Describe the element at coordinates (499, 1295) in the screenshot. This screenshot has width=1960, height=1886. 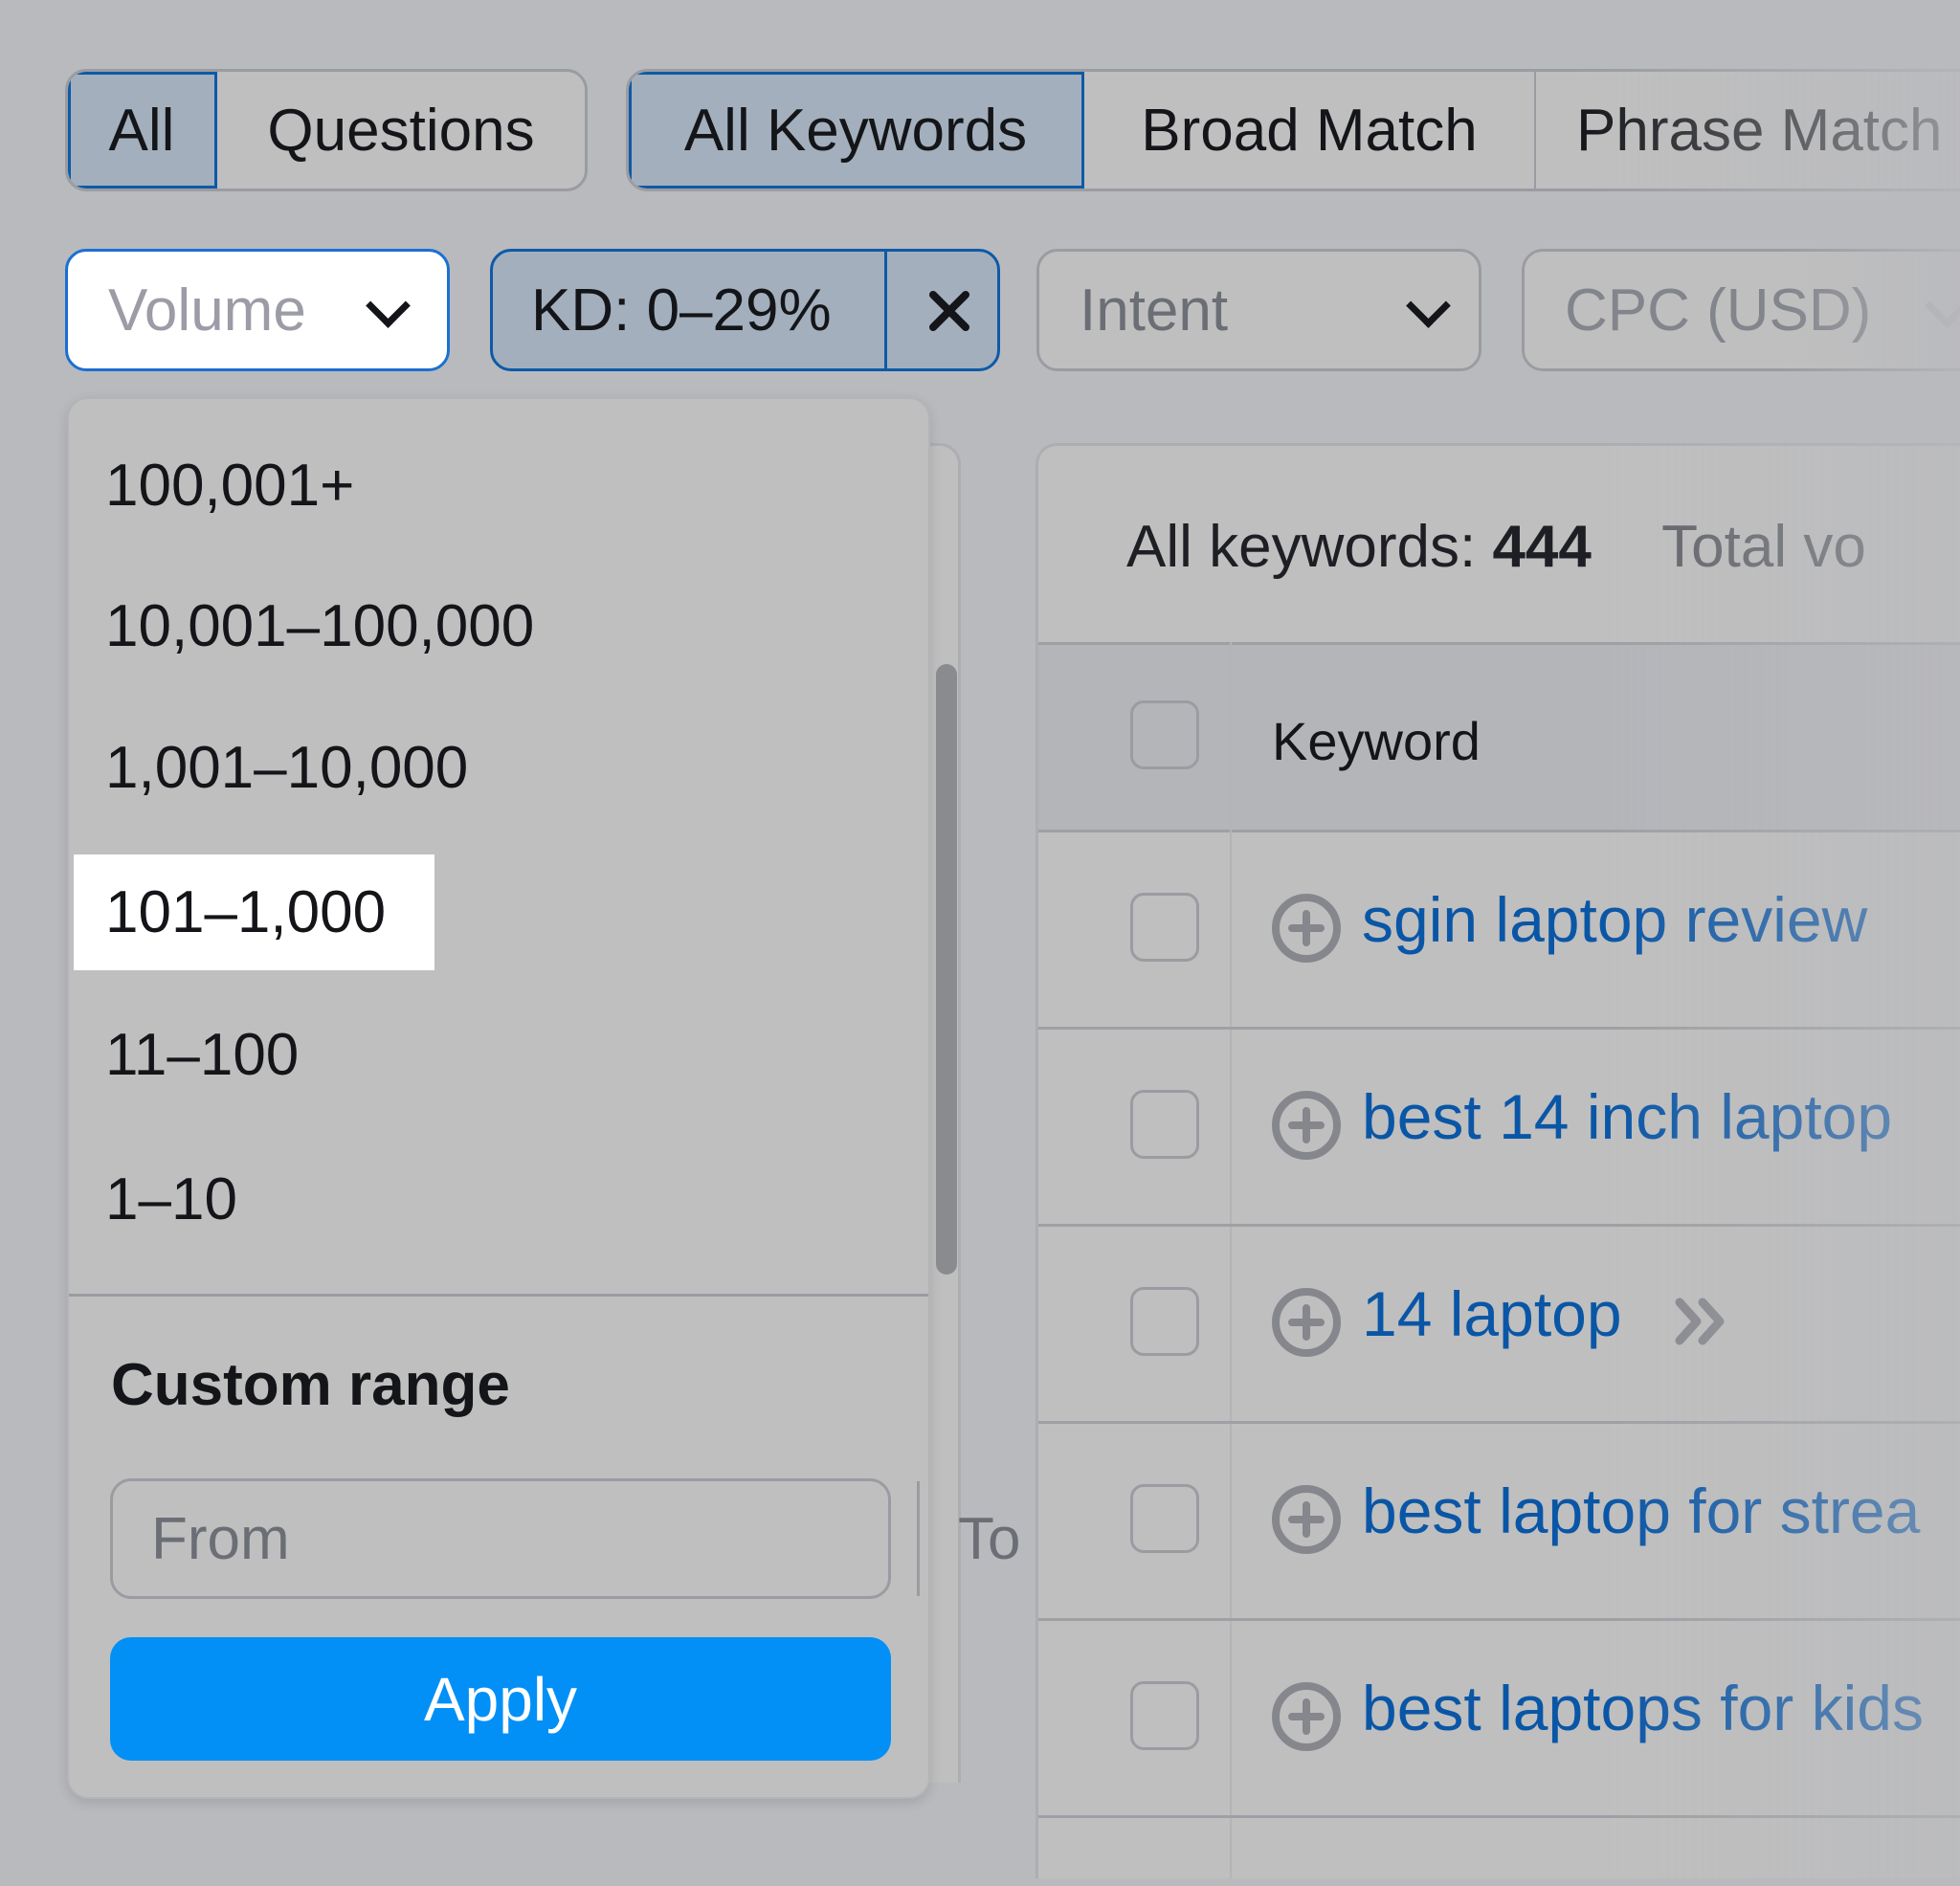
I see `dropdown-divider` at that location.